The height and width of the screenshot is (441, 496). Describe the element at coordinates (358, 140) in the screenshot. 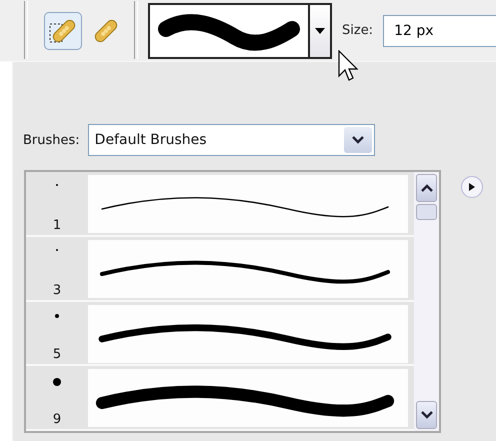

I see `chevron-down-icon` at that location.